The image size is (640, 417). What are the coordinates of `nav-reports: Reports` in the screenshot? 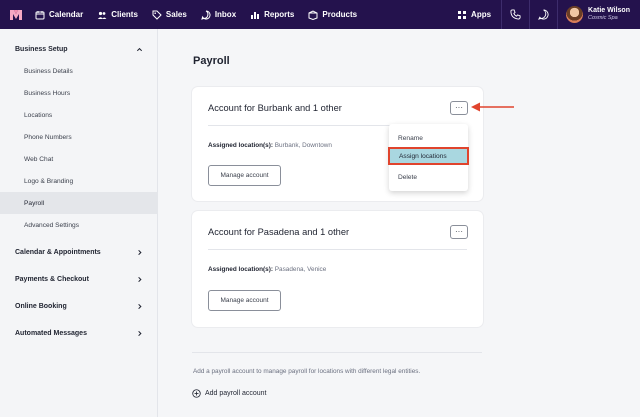 It's located at (272, 15).